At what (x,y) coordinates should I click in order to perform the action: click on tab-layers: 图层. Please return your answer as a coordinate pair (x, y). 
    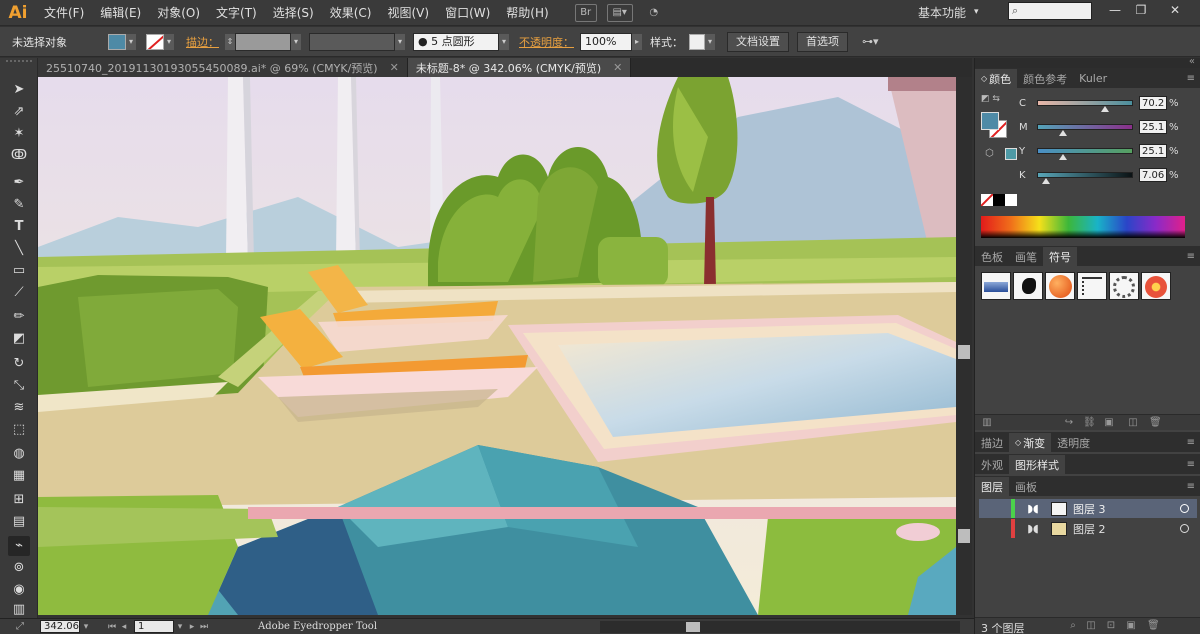
    Looking at the image, I should click on (992, 486).